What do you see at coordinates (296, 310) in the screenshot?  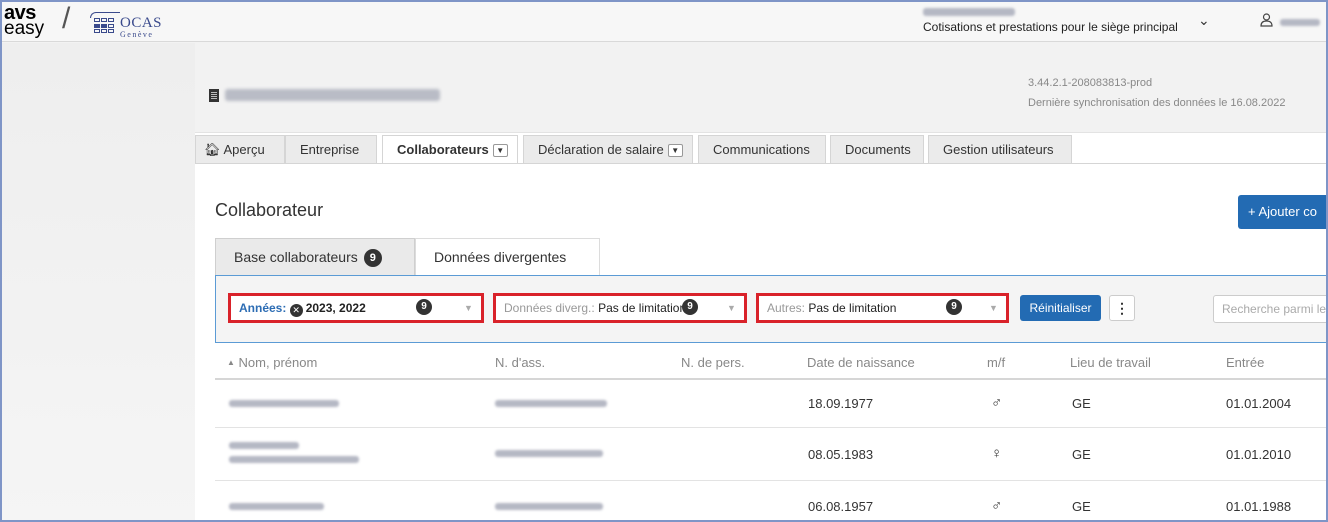 I see `clear-x-icon: ✕` at bounding box center [296, 310].